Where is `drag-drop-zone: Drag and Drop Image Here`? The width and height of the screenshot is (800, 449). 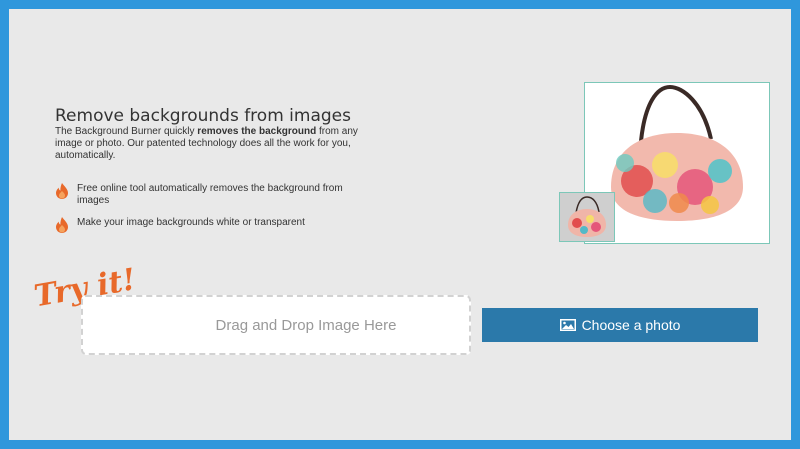
drag-drop-zone: Drag and Drop Image Here is located at coordinates (276, 325).